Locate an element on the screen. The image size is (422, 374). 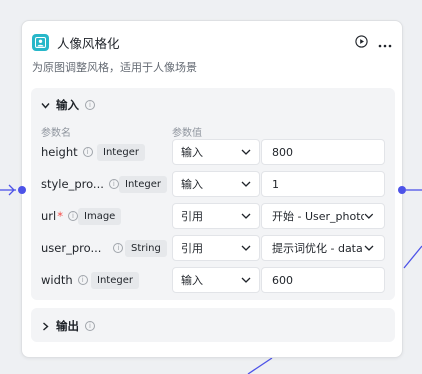
param-name: url * i is located at coordinates (59, 216).